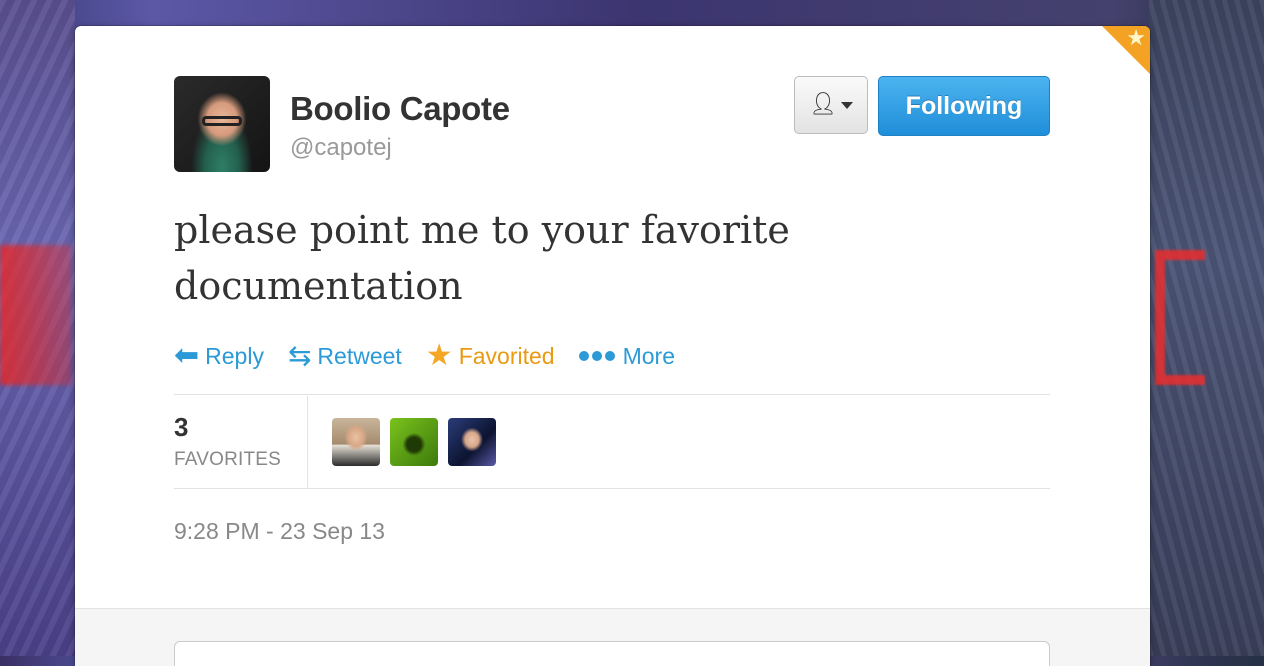  Describe the element at coordinates (227, 460) in the screenshot. I see `favorites-label: FAVORITES` at that location.